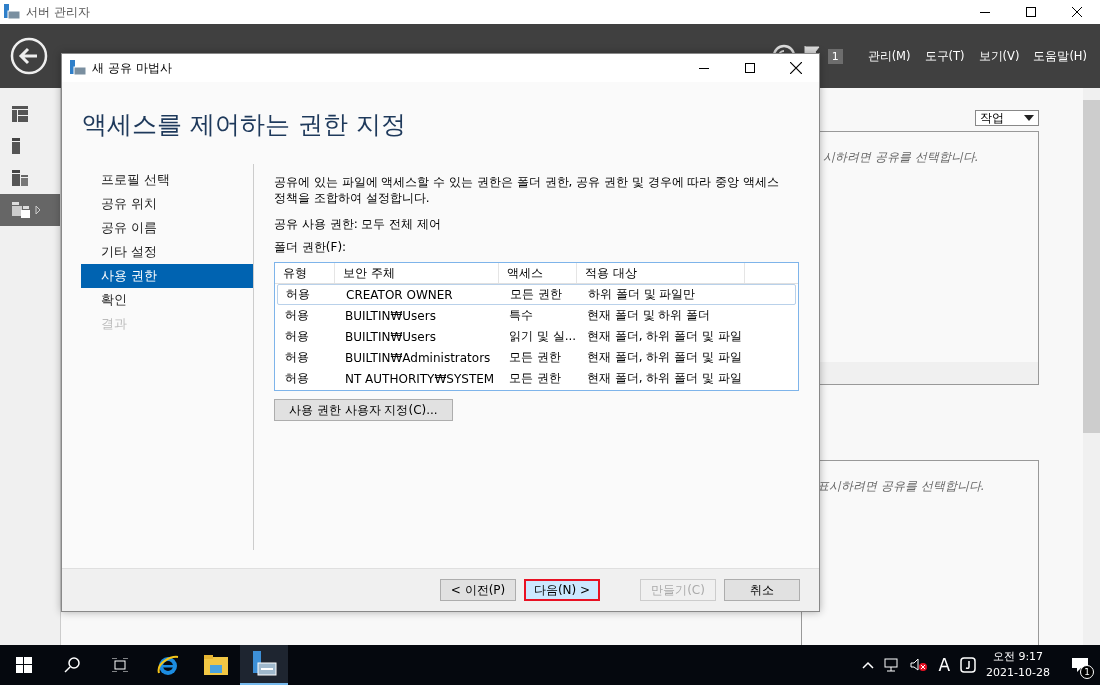 The height and width of the screenshot is (685, 1100). I want to click on wizard-step: 사용 권한, so click(167, 276).